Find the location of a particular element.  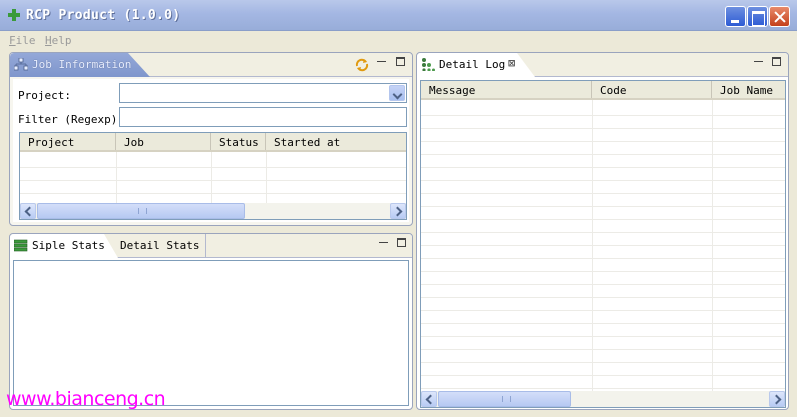

log-panel-header: Detail Log ⊠ is located at coordinates (602, 65).